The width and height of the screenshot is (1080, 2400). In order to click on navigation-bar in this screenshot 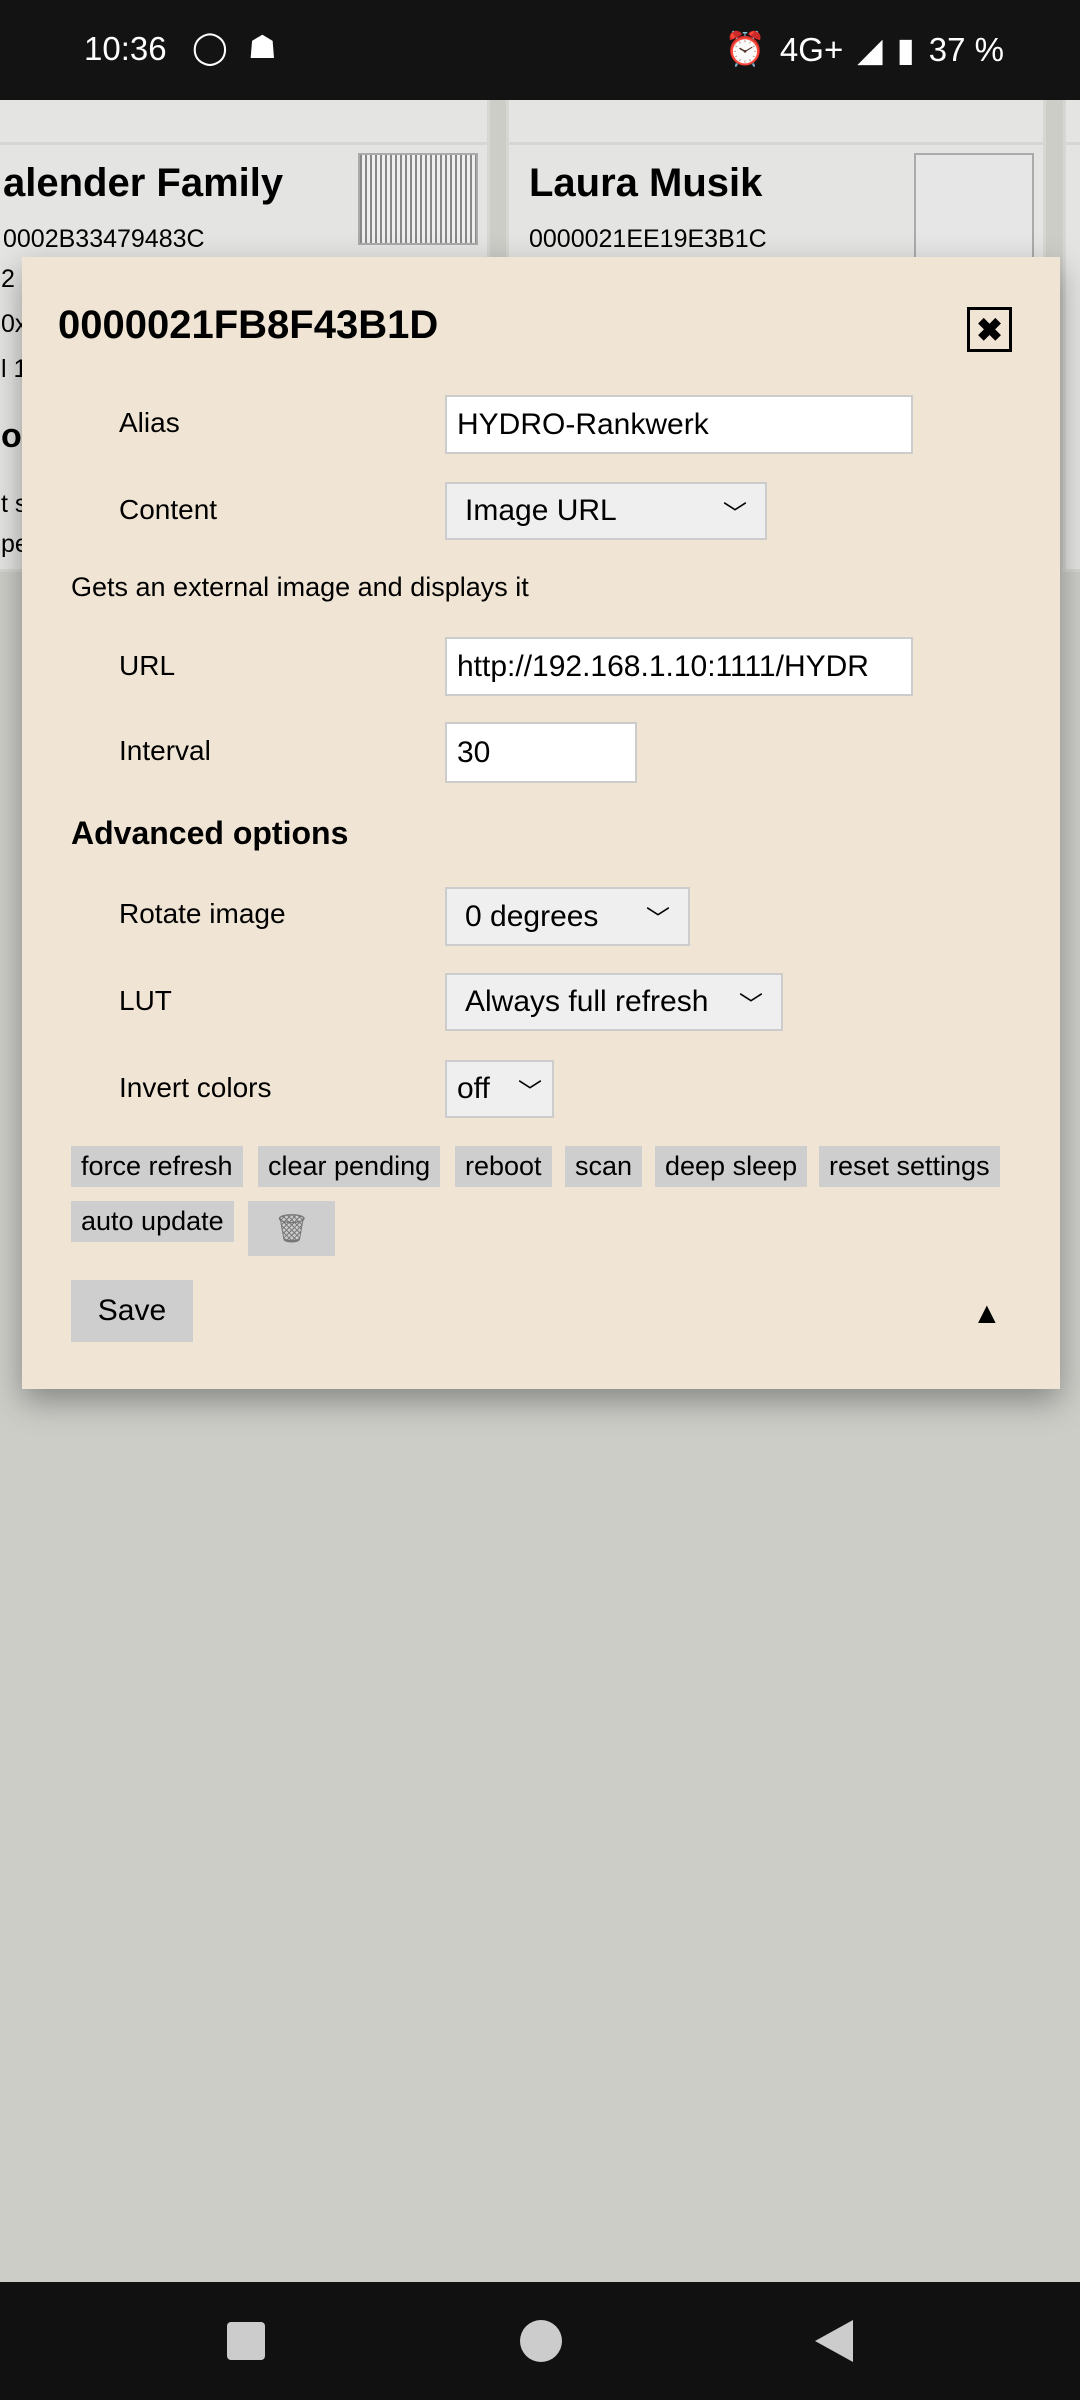, I will do `click(540, 2341)`.